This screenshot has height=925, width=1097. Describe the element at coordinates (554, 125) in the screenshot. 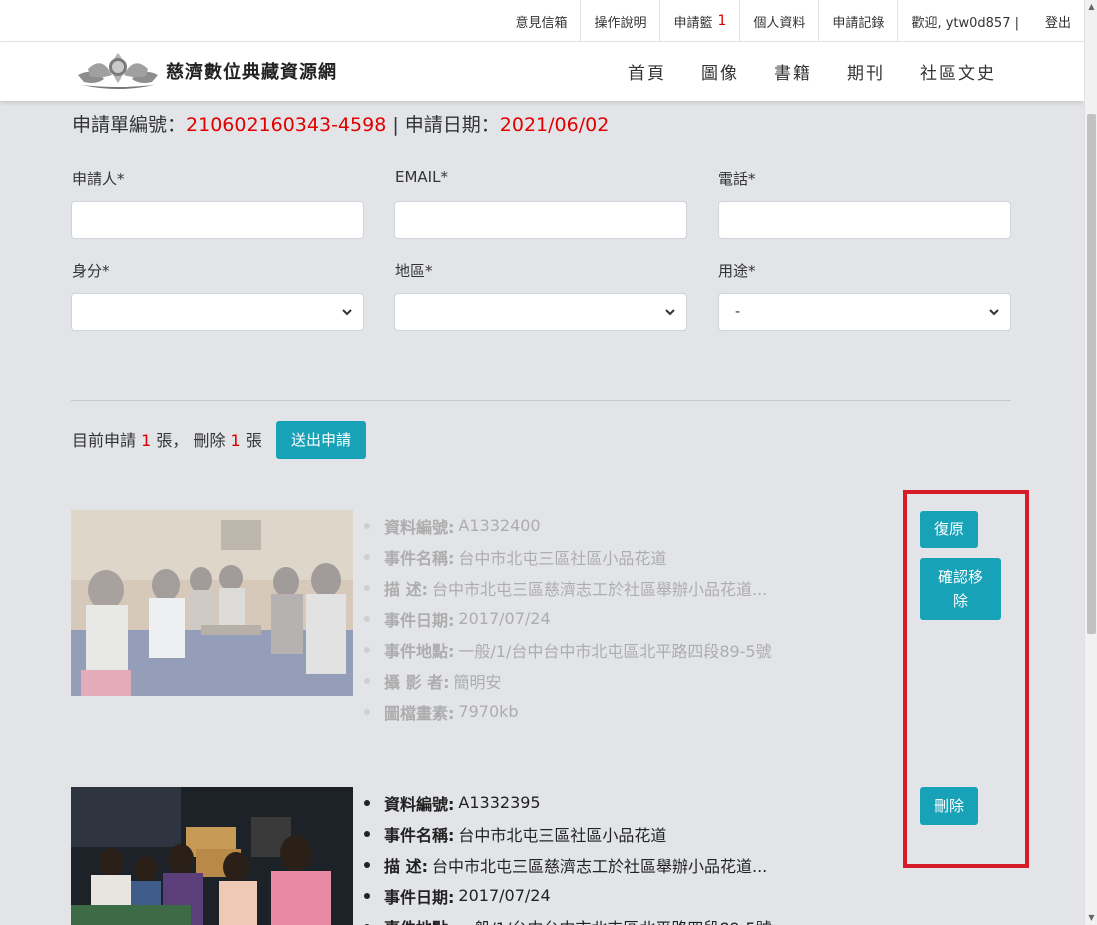

I see `order-date-value: 2021/06/02` at that location.